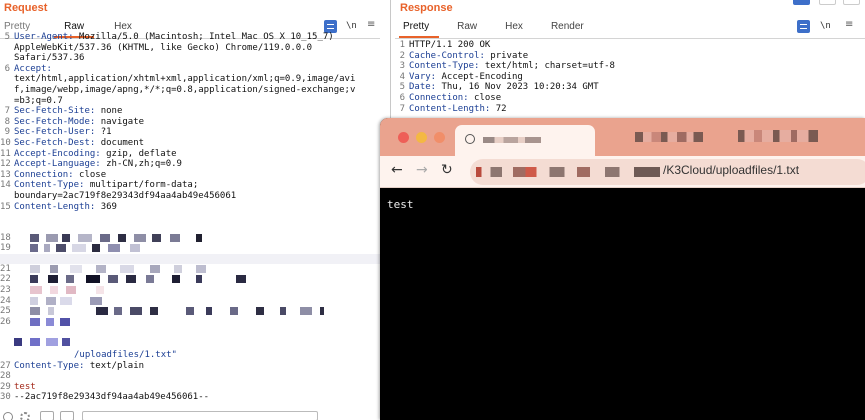 This screenshot has width=865, height=420. What do you see at coordinates (400, 204) in the screenshot?
I see `page-content-text: test` at bounding box center [400, 204].